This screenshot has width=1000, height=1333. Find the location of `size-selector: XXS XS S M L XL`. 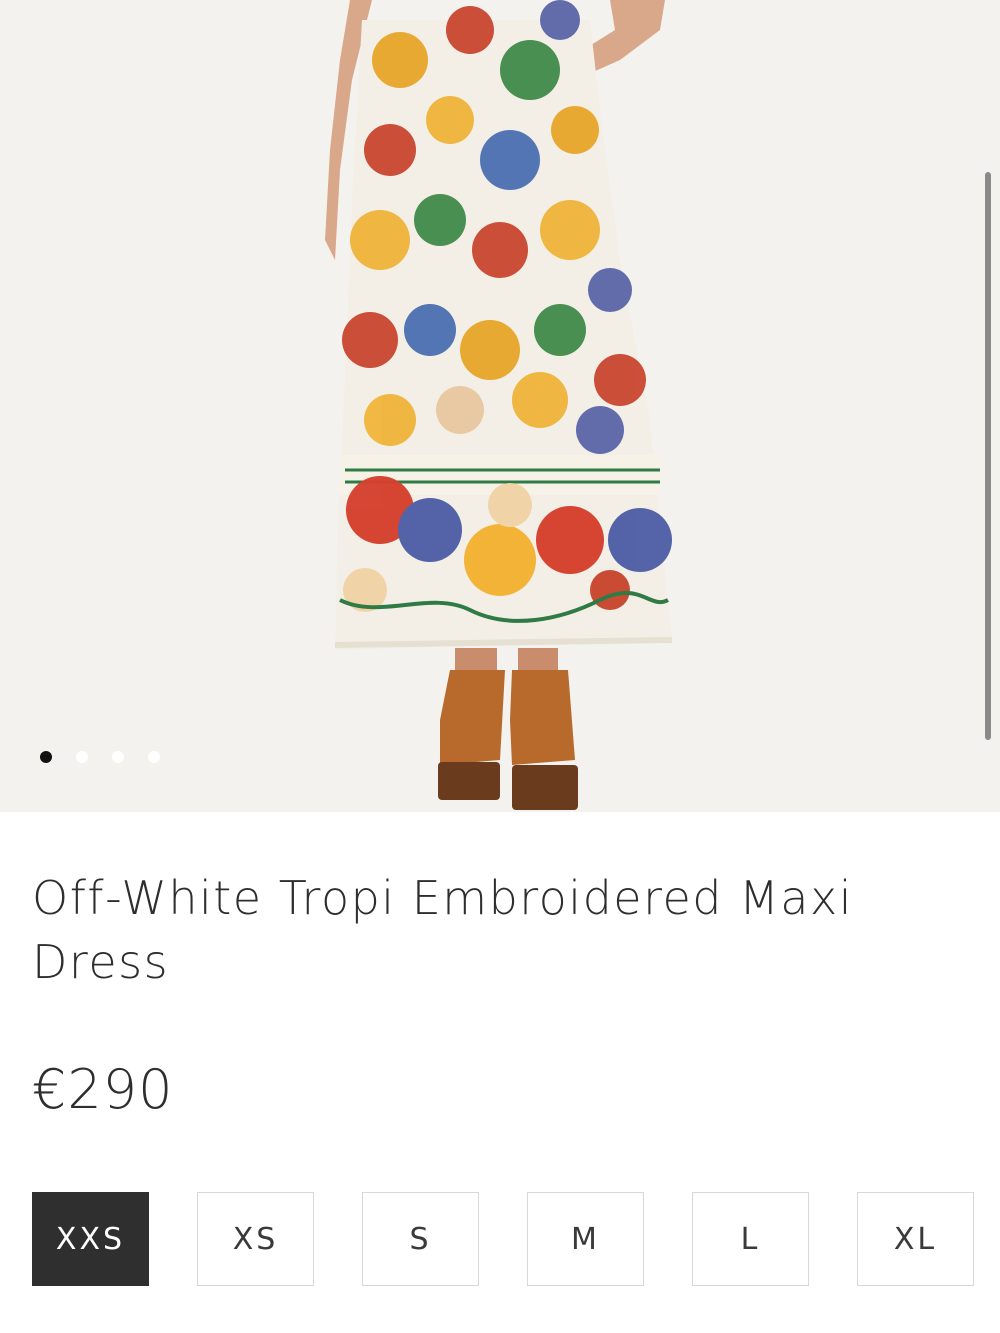

size-selector: XXS XS S M L XL is located at coordinates (503, 1239).